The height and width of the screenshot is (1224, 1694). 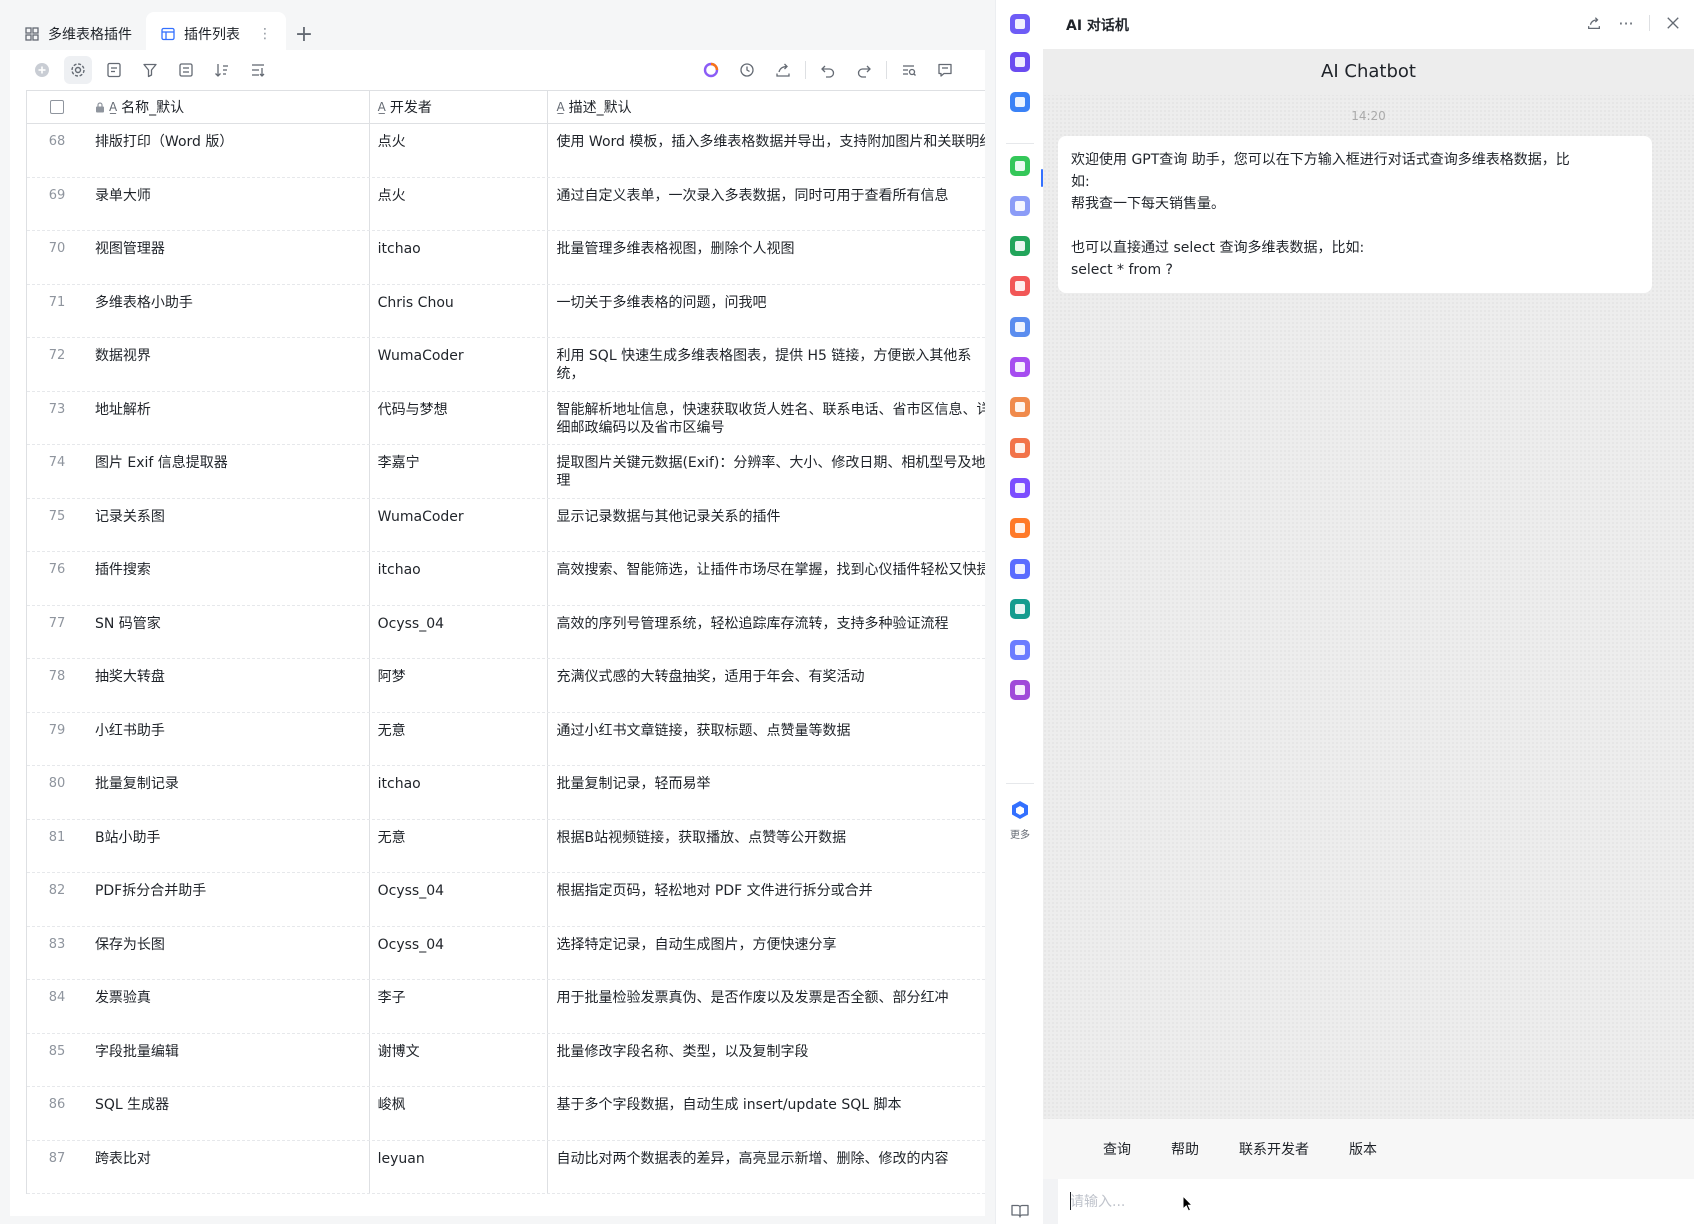 I want to click on table-row: 70 视图管理器 itchao 批量管理多维表格视图，删除个人视图, so click(x=506, y=258).